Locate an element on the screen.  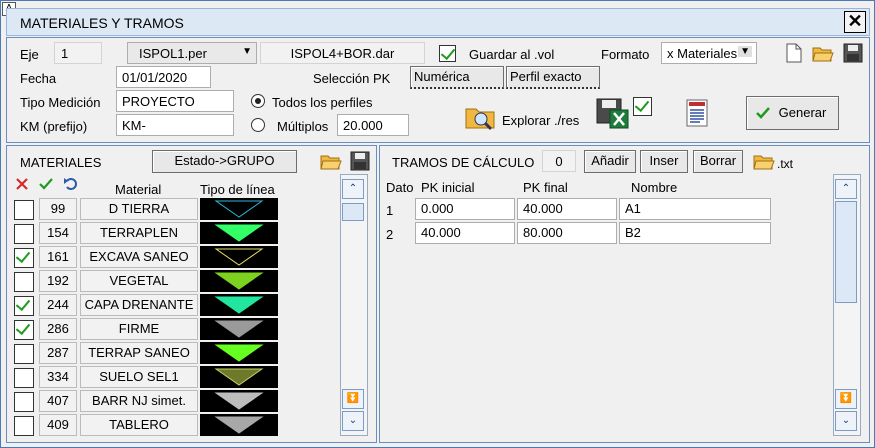
numerica-button: Numérica is located at coordinates (457, 77).